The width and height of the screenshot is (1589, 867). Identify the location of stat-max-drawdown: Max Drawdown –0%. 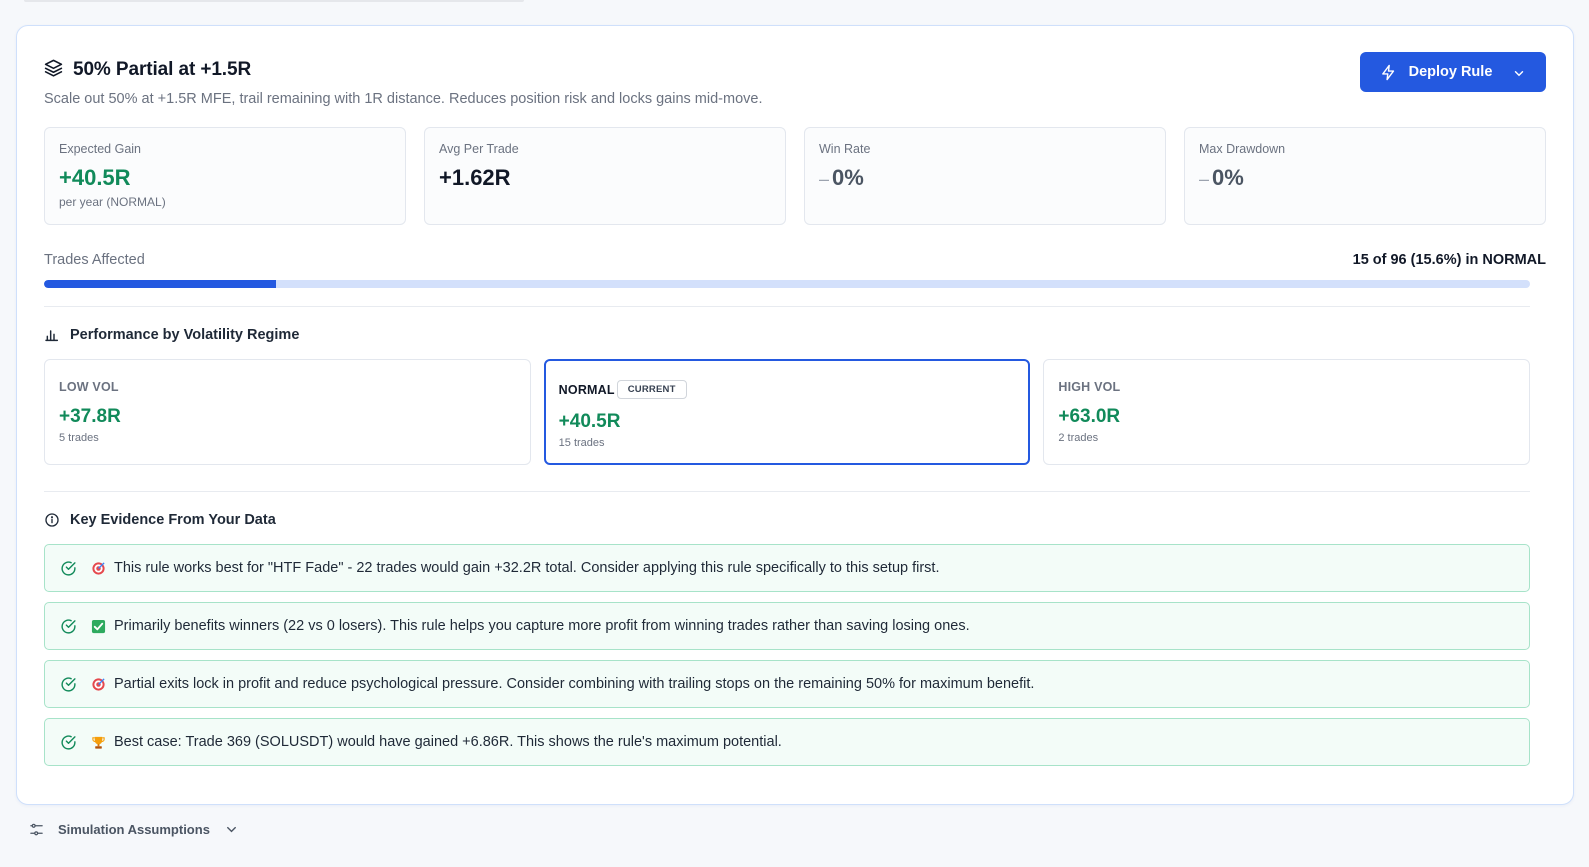
(1365, 176).